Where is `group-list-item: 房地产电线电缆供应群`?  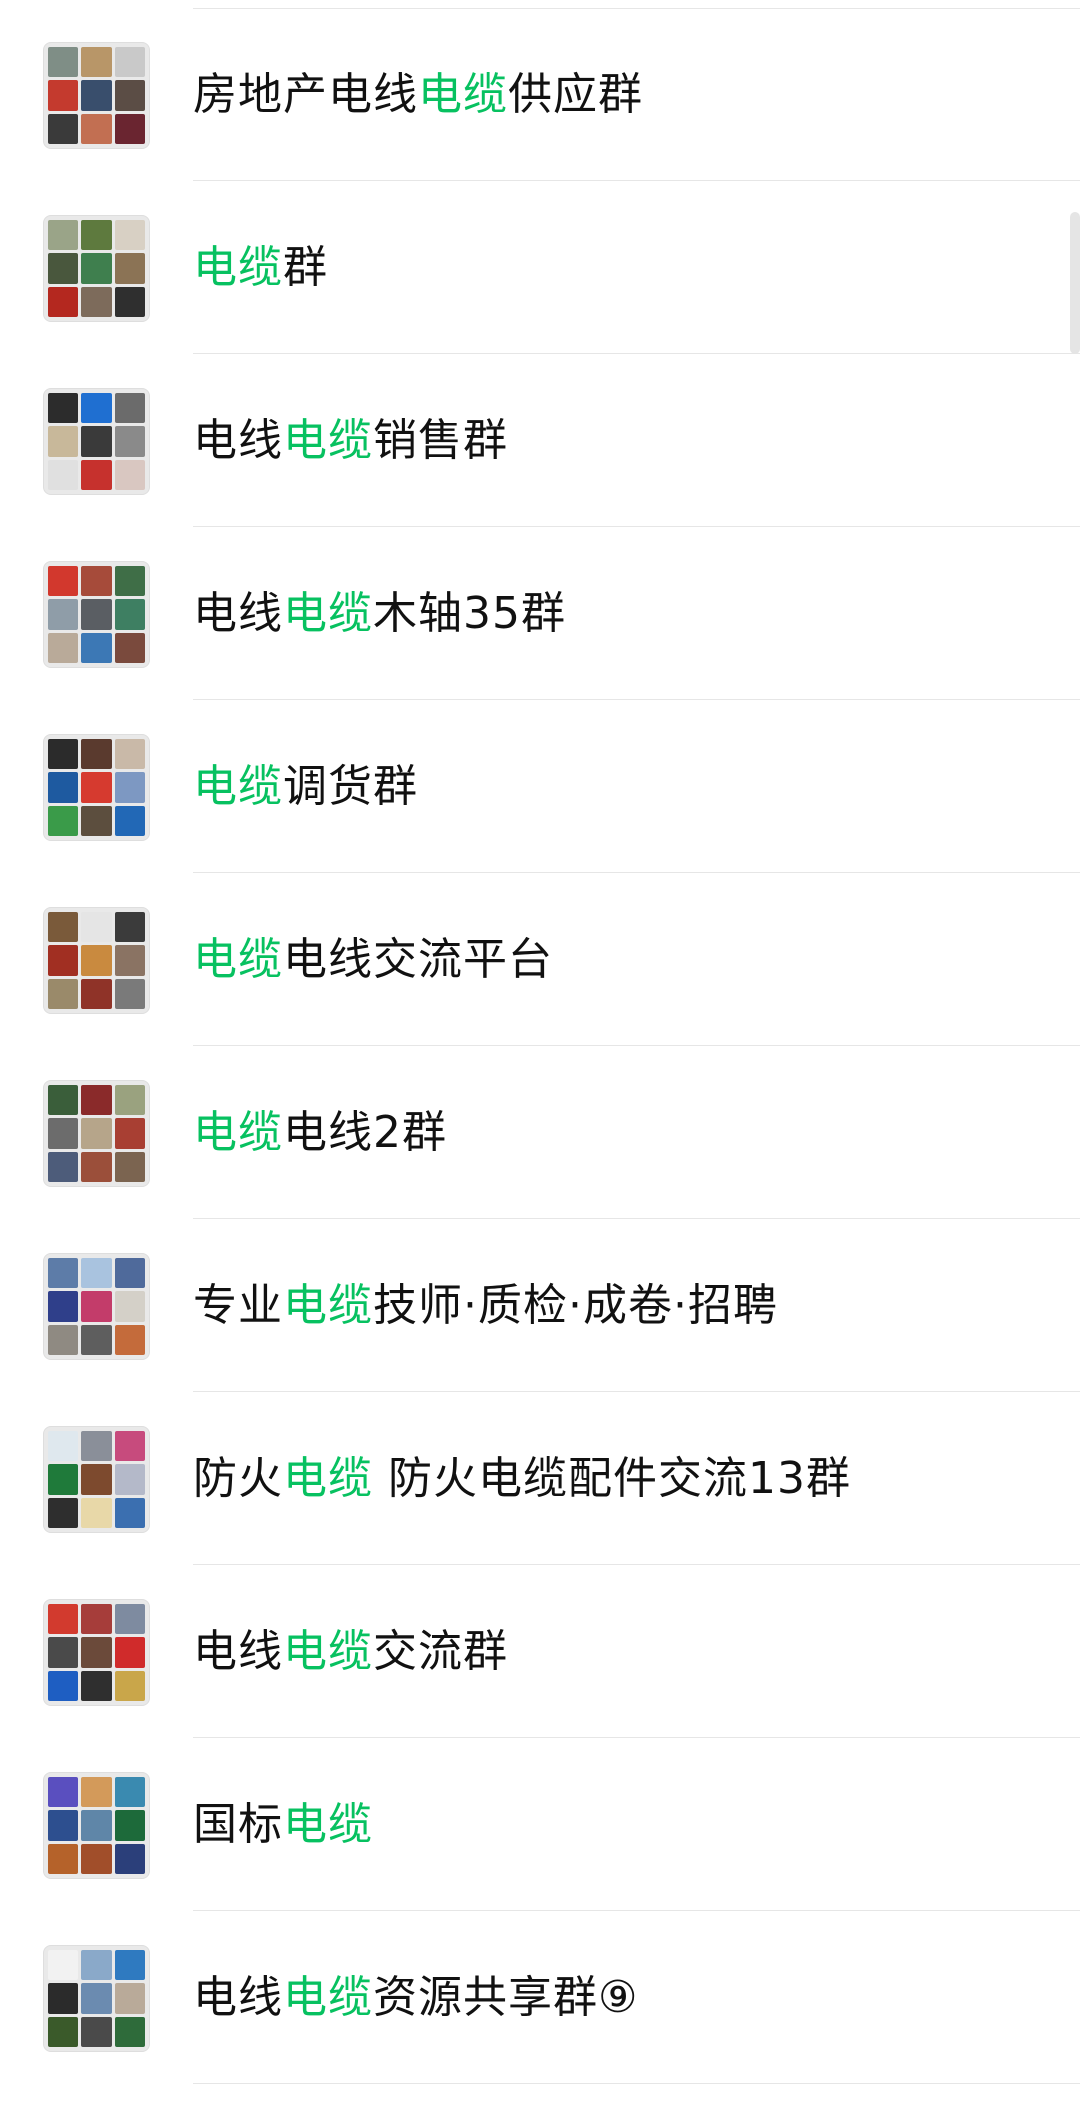
group-list-item: 房地产电线电缆供应群 is located at coordinates (540, 94).